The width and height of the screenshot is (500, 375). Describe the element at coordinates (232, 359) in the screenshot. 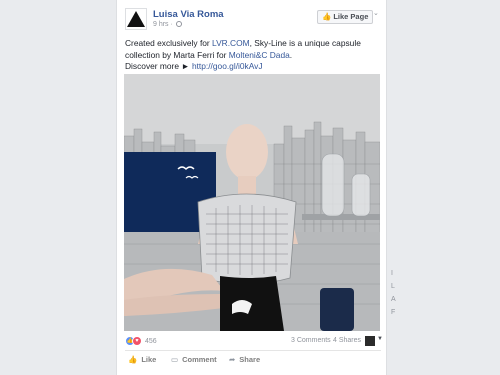

I see `share-icon: ➦` at that location.